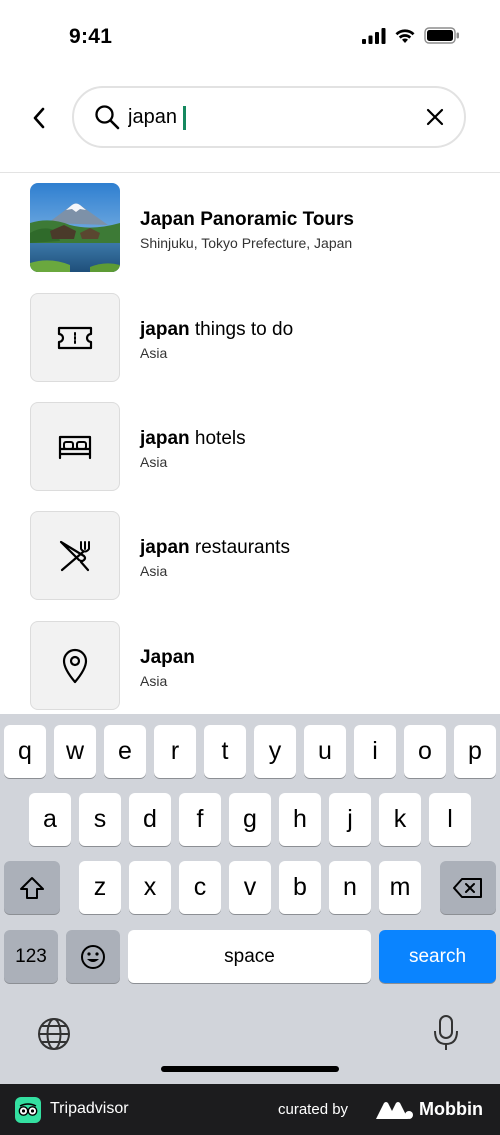 This screenshot has width=500, height=1135. What do you see at coordinates (435, 117) in the screenshot?
I see `clear-icon` at bounding box center [435, 117].